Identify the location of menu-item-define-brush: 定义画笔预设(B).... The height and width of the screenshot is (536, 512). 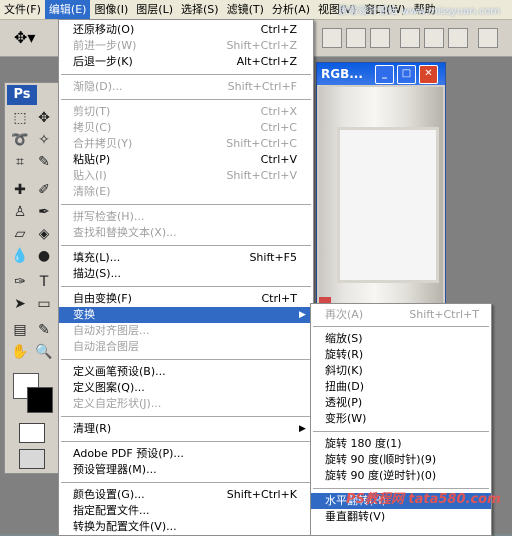
(186, 372).